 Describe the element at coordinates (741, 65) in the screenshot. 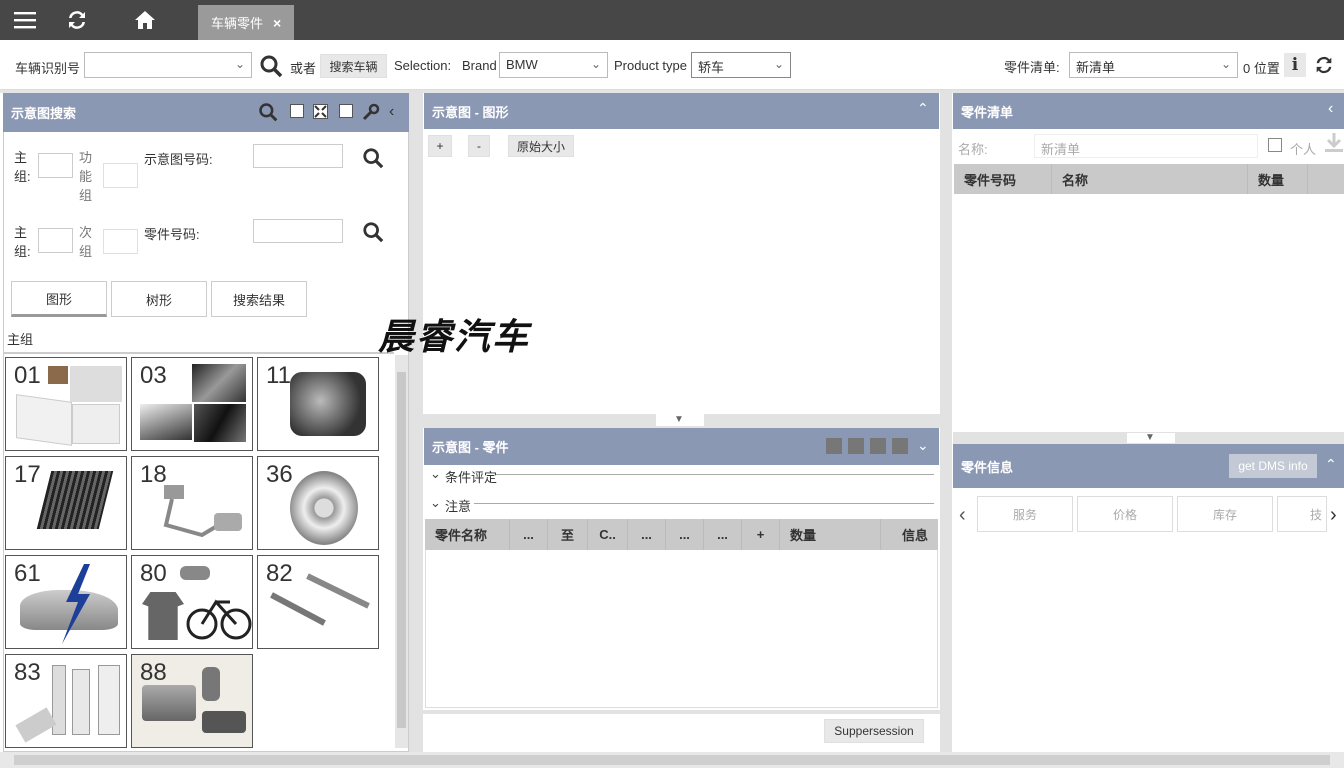

I see `product-type-select: 轿车 ⌄` at that location.